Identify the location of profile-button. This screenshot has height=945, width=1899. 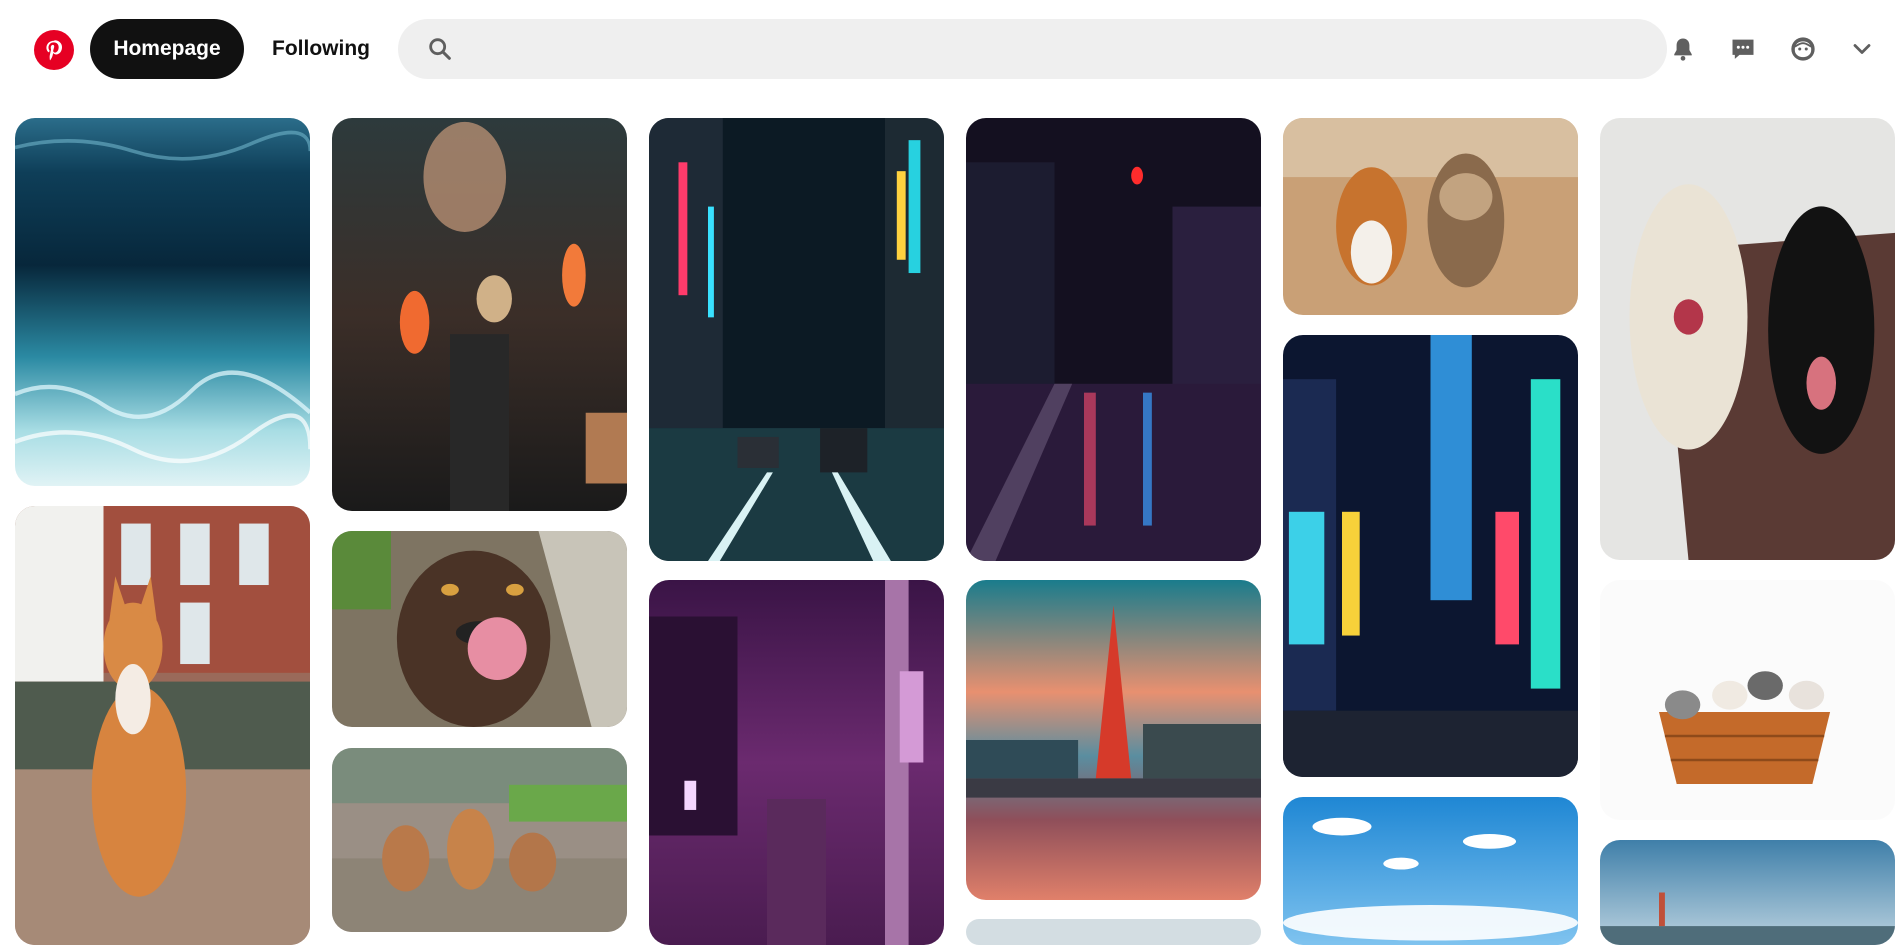
(1803, 49).